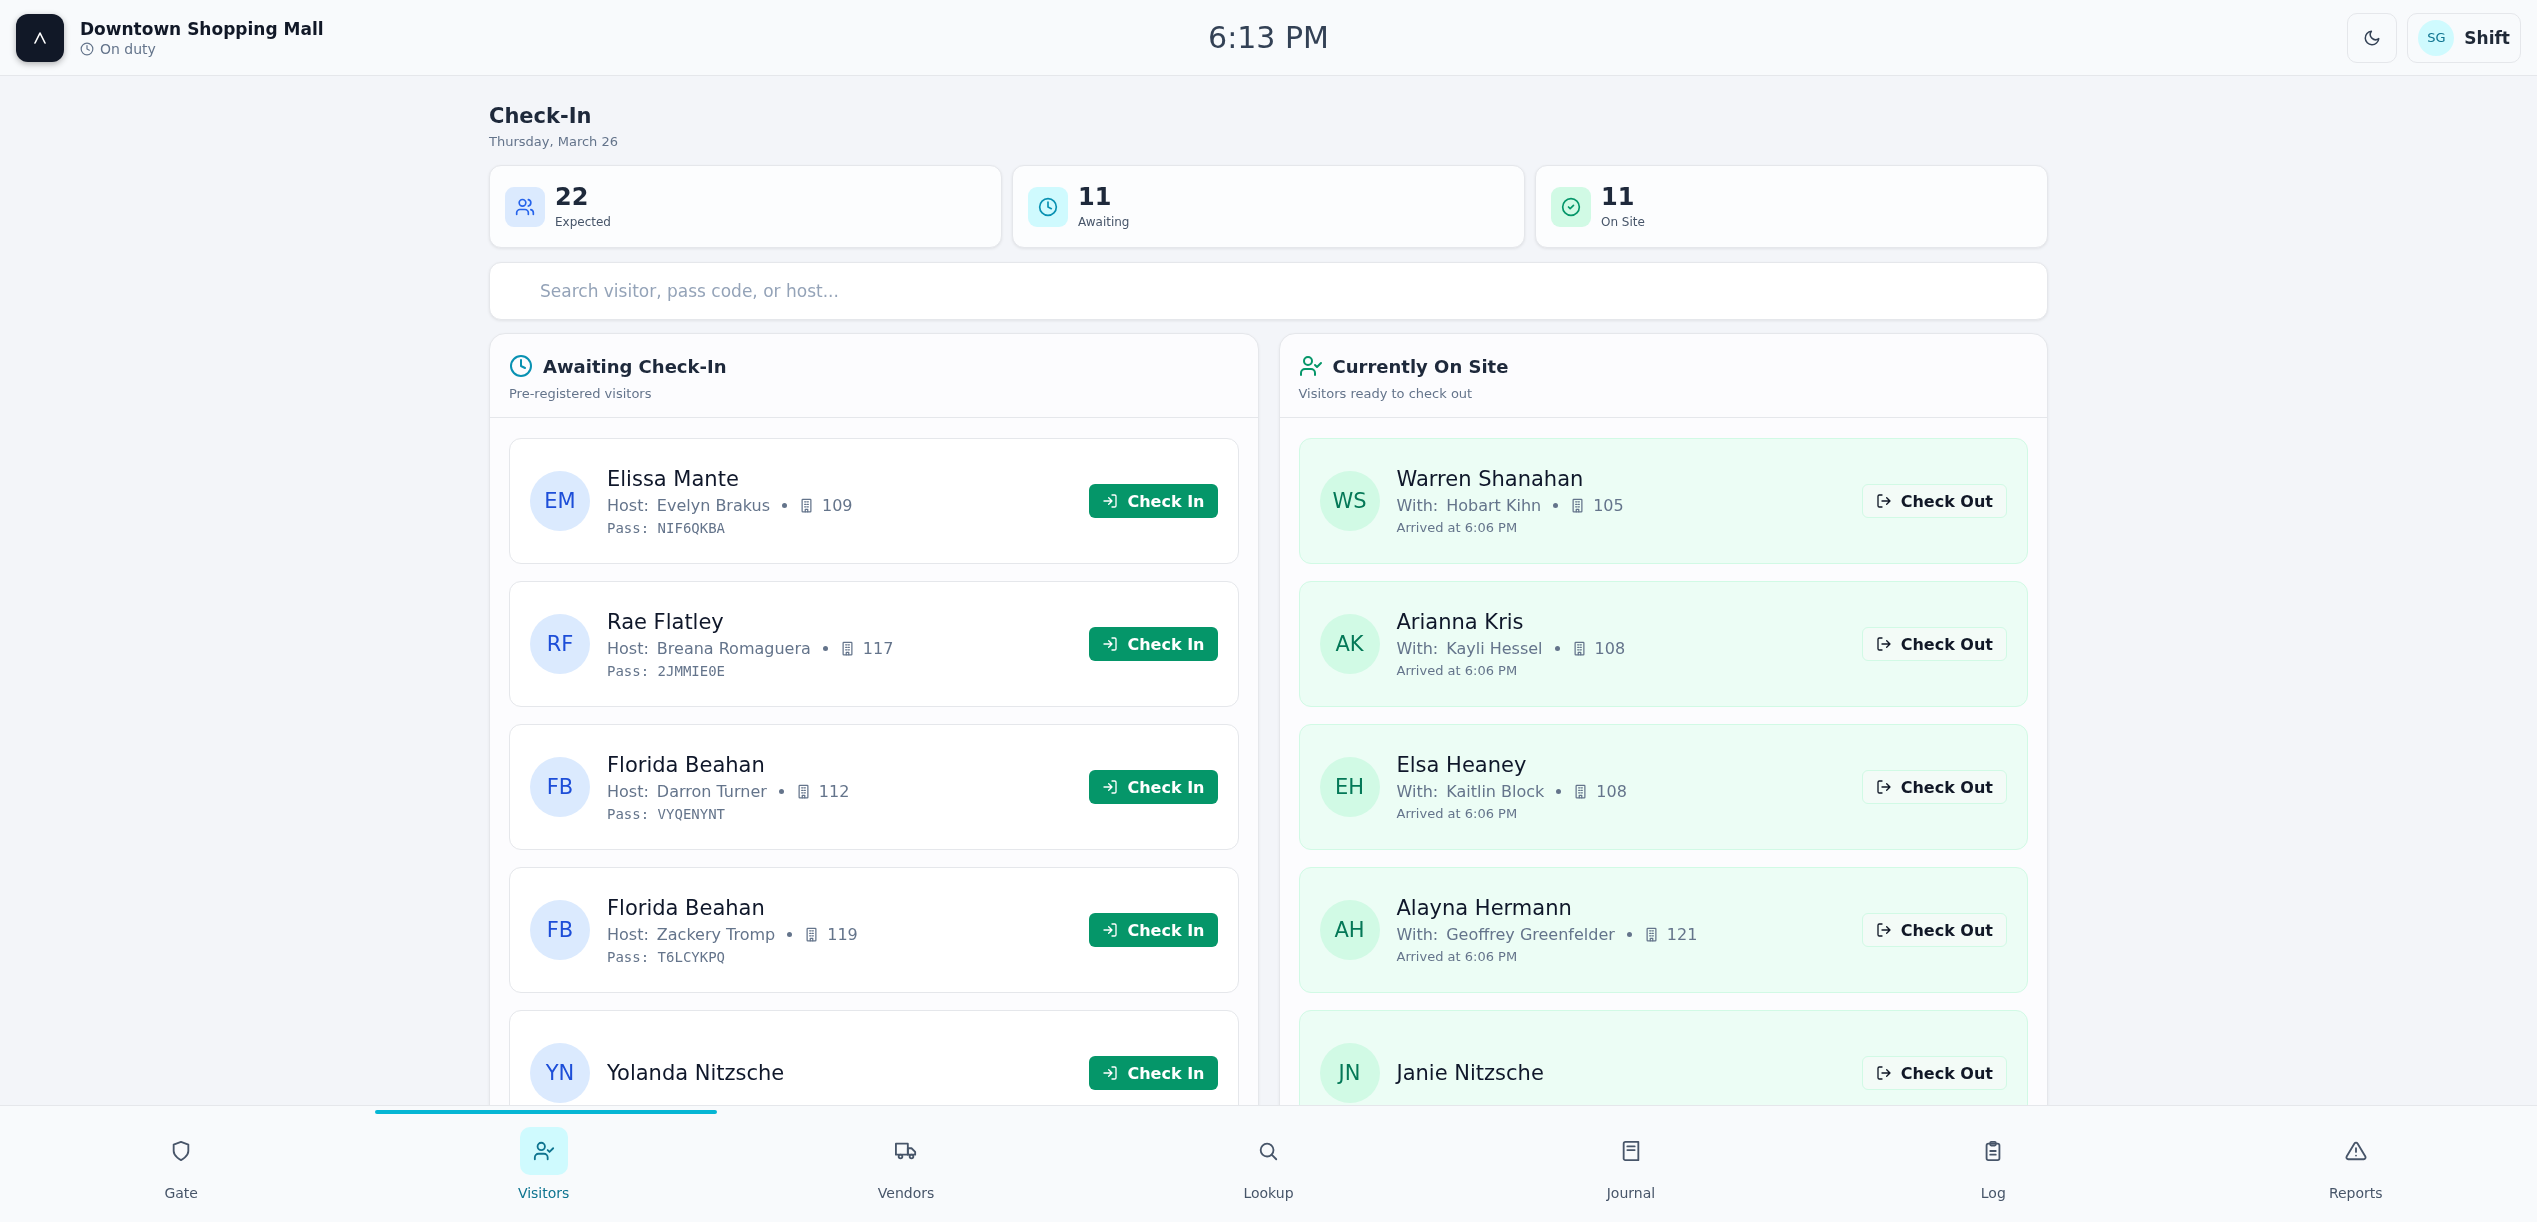  What do you see at coordinates (1462, 765) in the screenshot?
I see `visitor-name: Elsa Heaney` at bounding box center [1462, 765].